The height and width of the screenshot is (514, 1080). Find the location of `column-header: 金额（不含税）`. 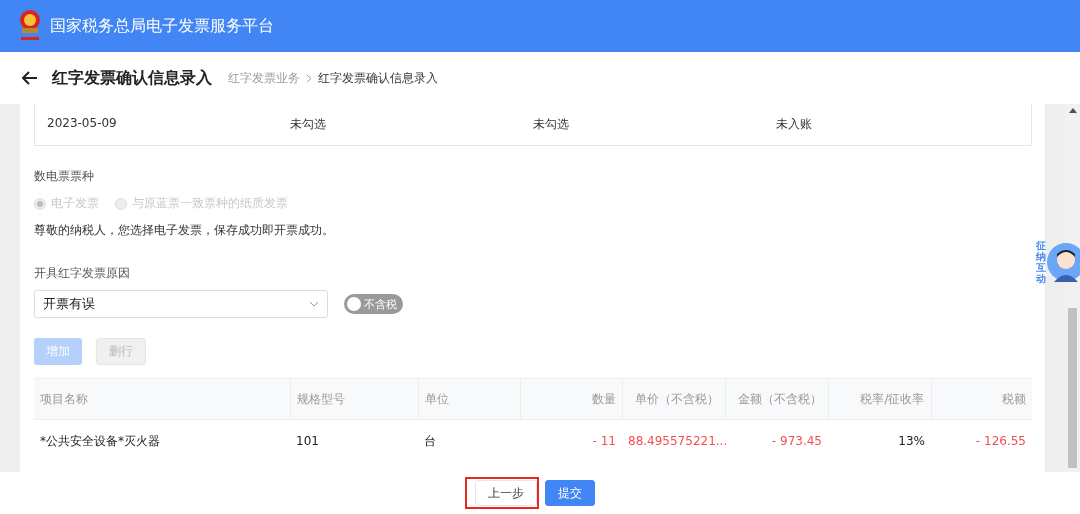

column-header: 金额（不含税） is located at coordinates (776, 399).